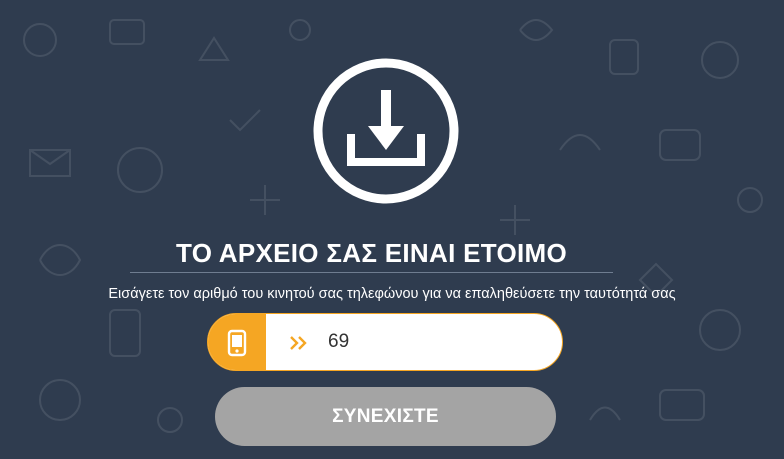 Image resolution: width=784 pixels, height=459 pixels. I want to click on double-chevron-right-icon, so click(298, 343).